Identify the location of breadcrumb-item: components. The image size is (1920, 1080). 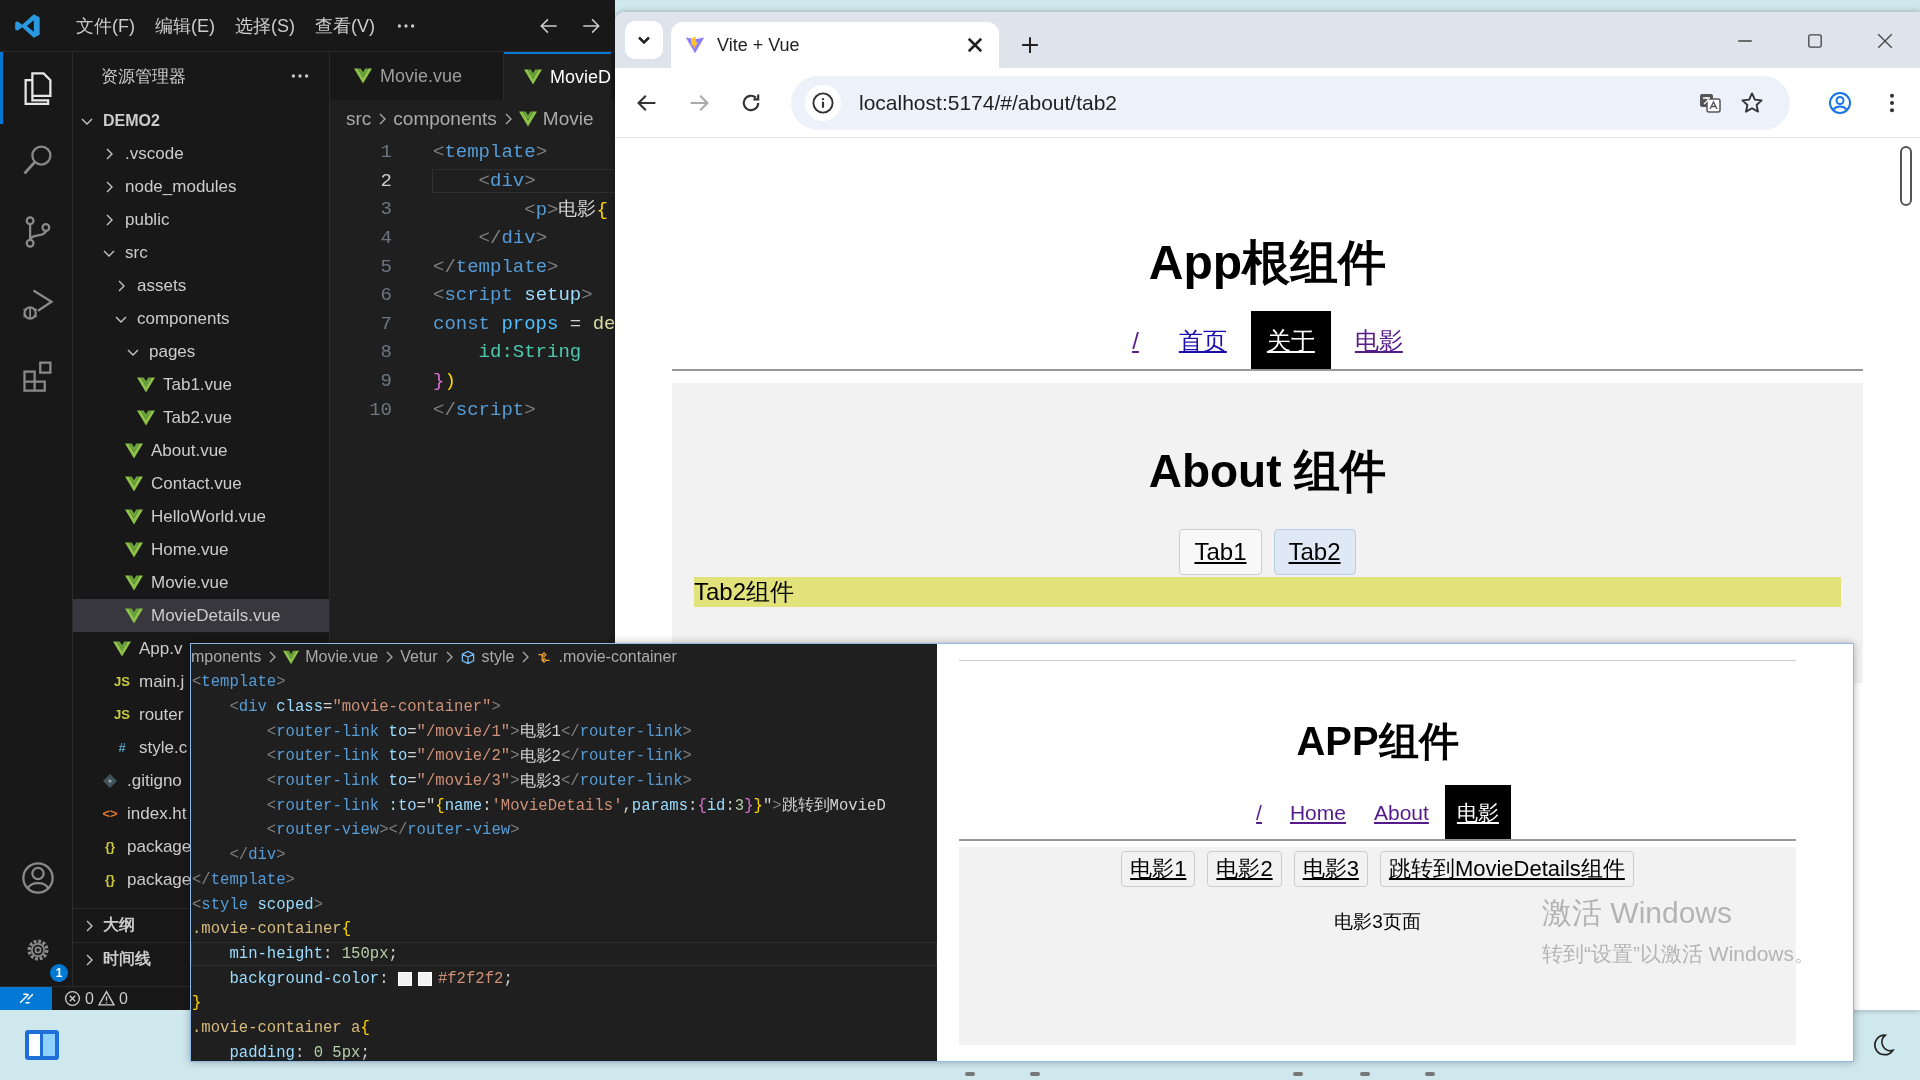
(445, 119).